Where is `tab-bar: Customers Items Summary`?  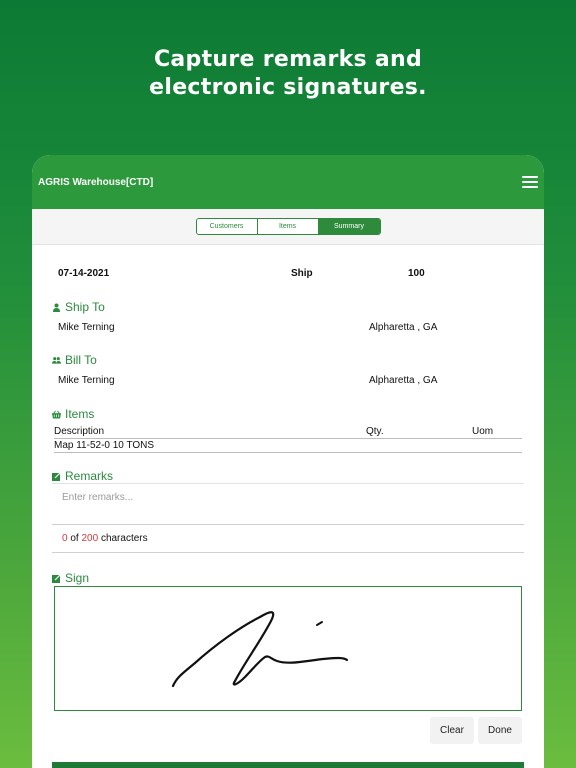 tab-bar: Customers Items Summary is located at coordinates (288, 227).